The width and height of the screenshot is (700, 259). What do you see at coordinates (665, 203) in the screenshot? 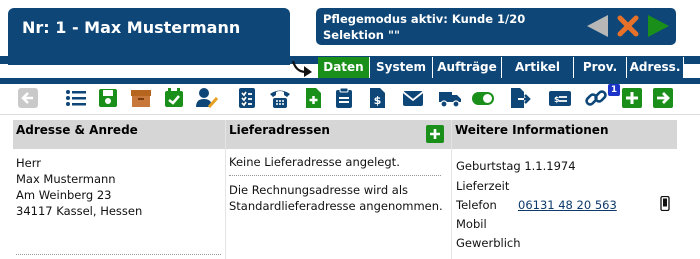
I see `mobile-phone-icon` at bounding box center [665, 203].